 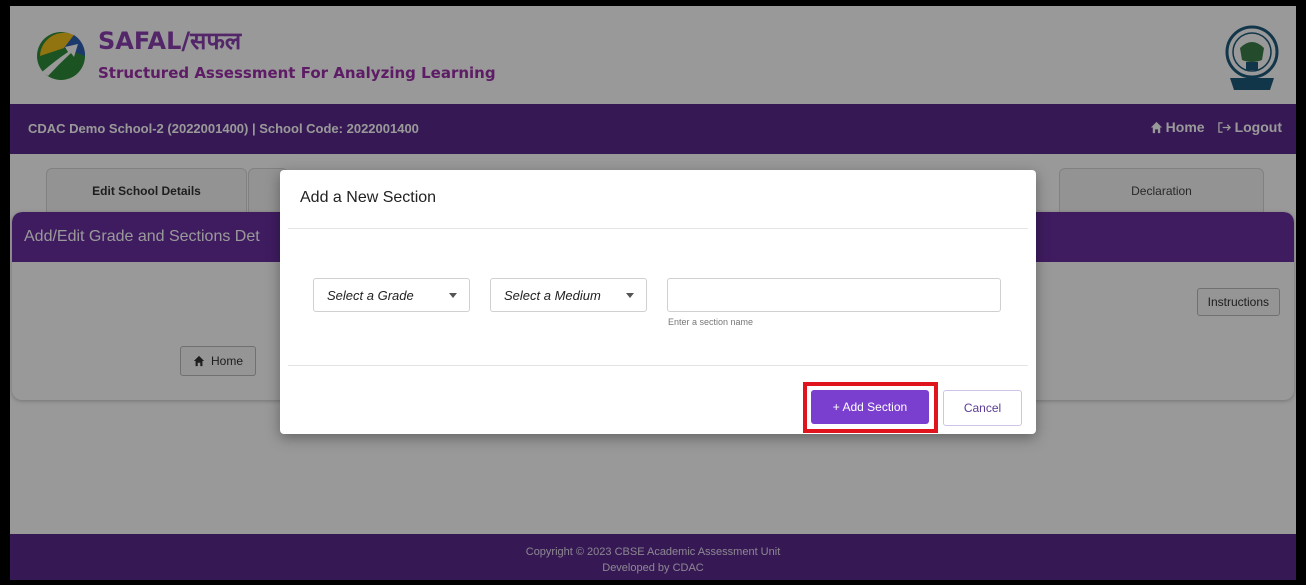 What do you see at coordinates (711, 322) in the screenshot?
I see `section-name-hint: Enter a section name` at bounding box center [711, 322].